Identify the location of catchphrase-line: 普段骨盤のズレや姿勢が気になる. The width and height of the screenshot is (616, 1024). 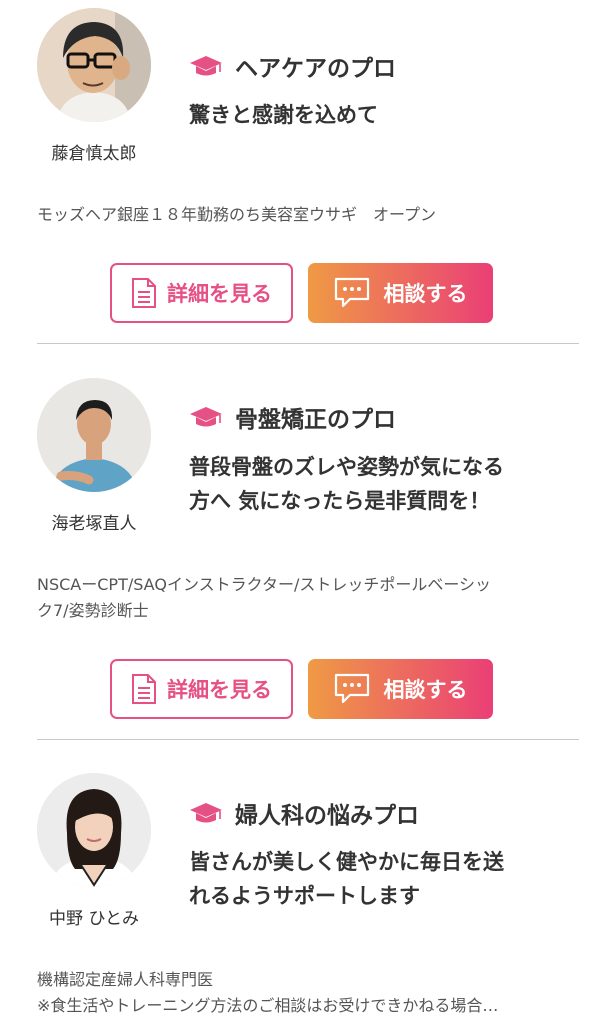
(346, 467).